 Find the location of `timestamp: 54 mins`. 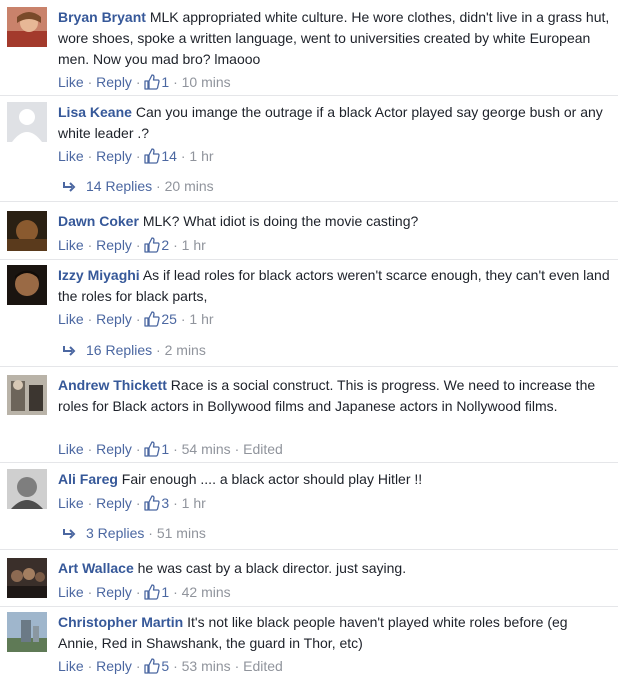

timestamp: 54 mins is located at coordinates (206, 449).